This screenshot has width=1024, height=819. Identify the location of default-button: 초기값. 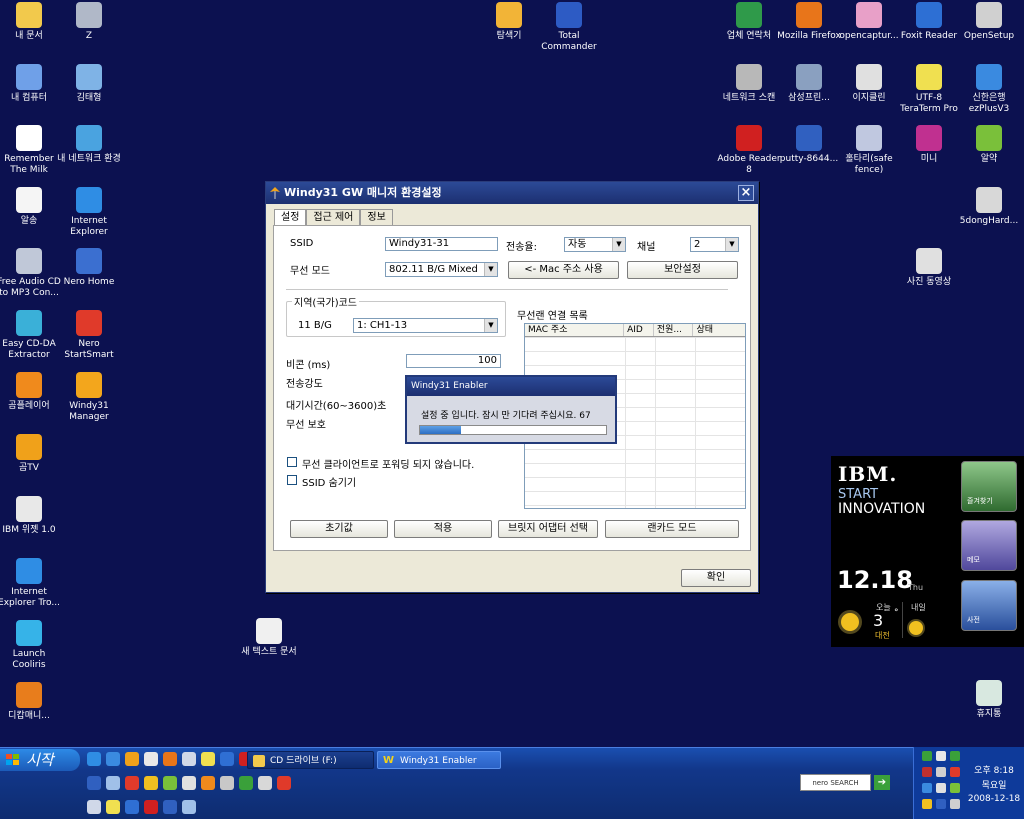
(339, 529).